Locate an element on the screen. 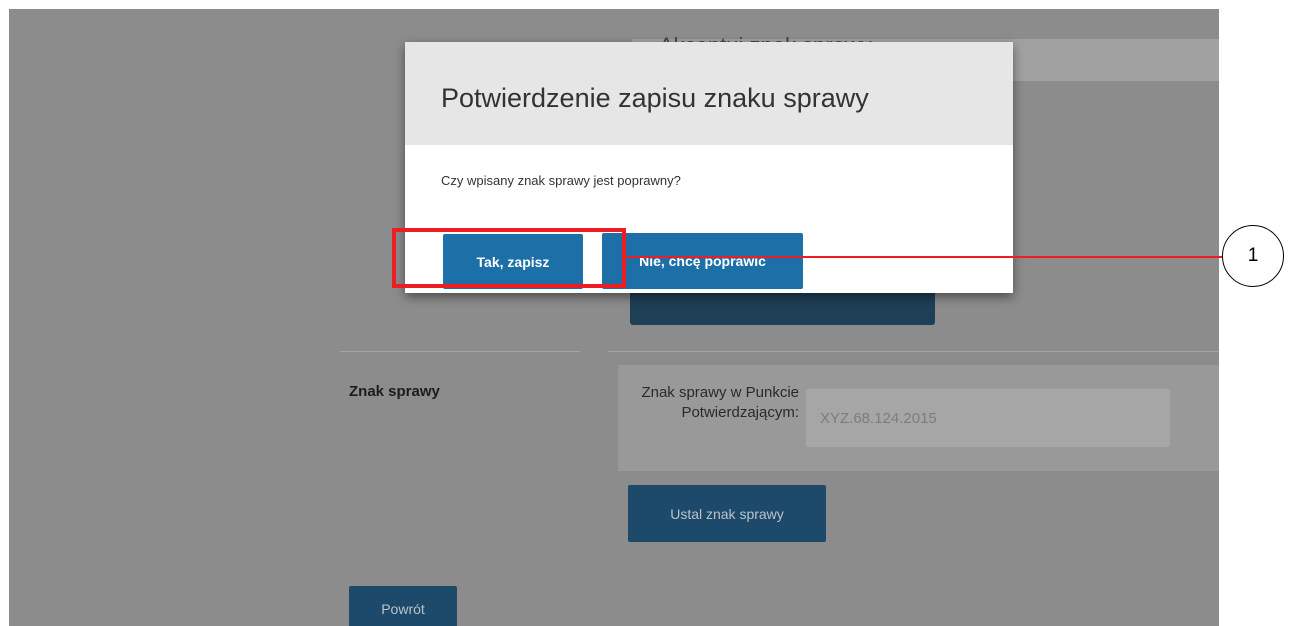  reject-edit-button: Nie, chcę poprawić is located at coordinates (702, 261).